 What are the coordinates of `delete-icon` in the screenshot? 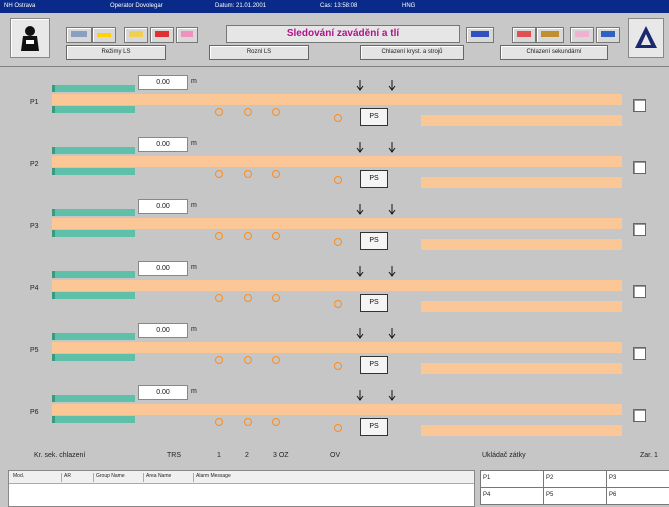 It's located at (524, 35).